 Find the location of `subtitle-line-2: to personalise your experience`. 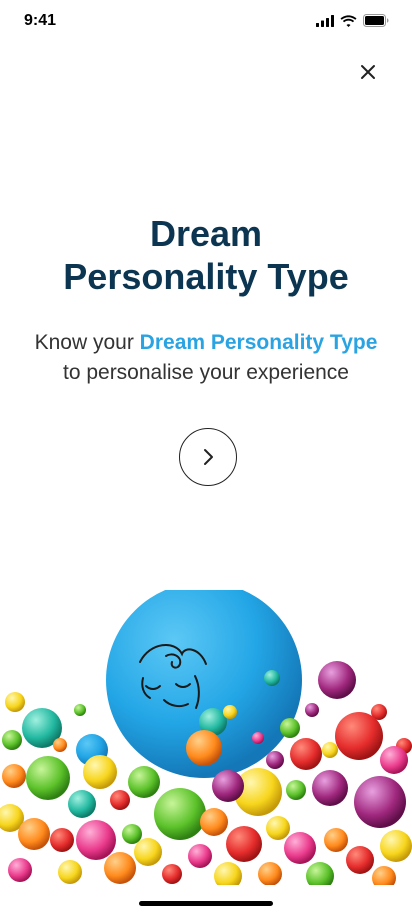

subtitle-line-2: to personalise your experience is located at coordinates (205, 372).